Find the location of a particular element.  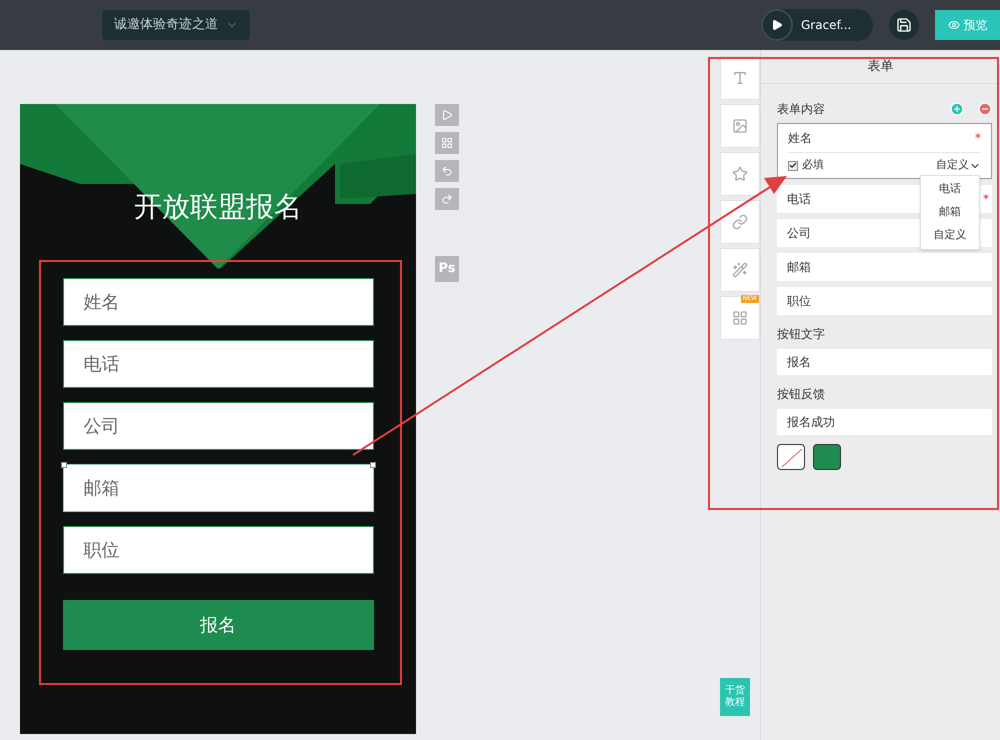

form-field: 邮箱 is located at coordinates (218, 488).